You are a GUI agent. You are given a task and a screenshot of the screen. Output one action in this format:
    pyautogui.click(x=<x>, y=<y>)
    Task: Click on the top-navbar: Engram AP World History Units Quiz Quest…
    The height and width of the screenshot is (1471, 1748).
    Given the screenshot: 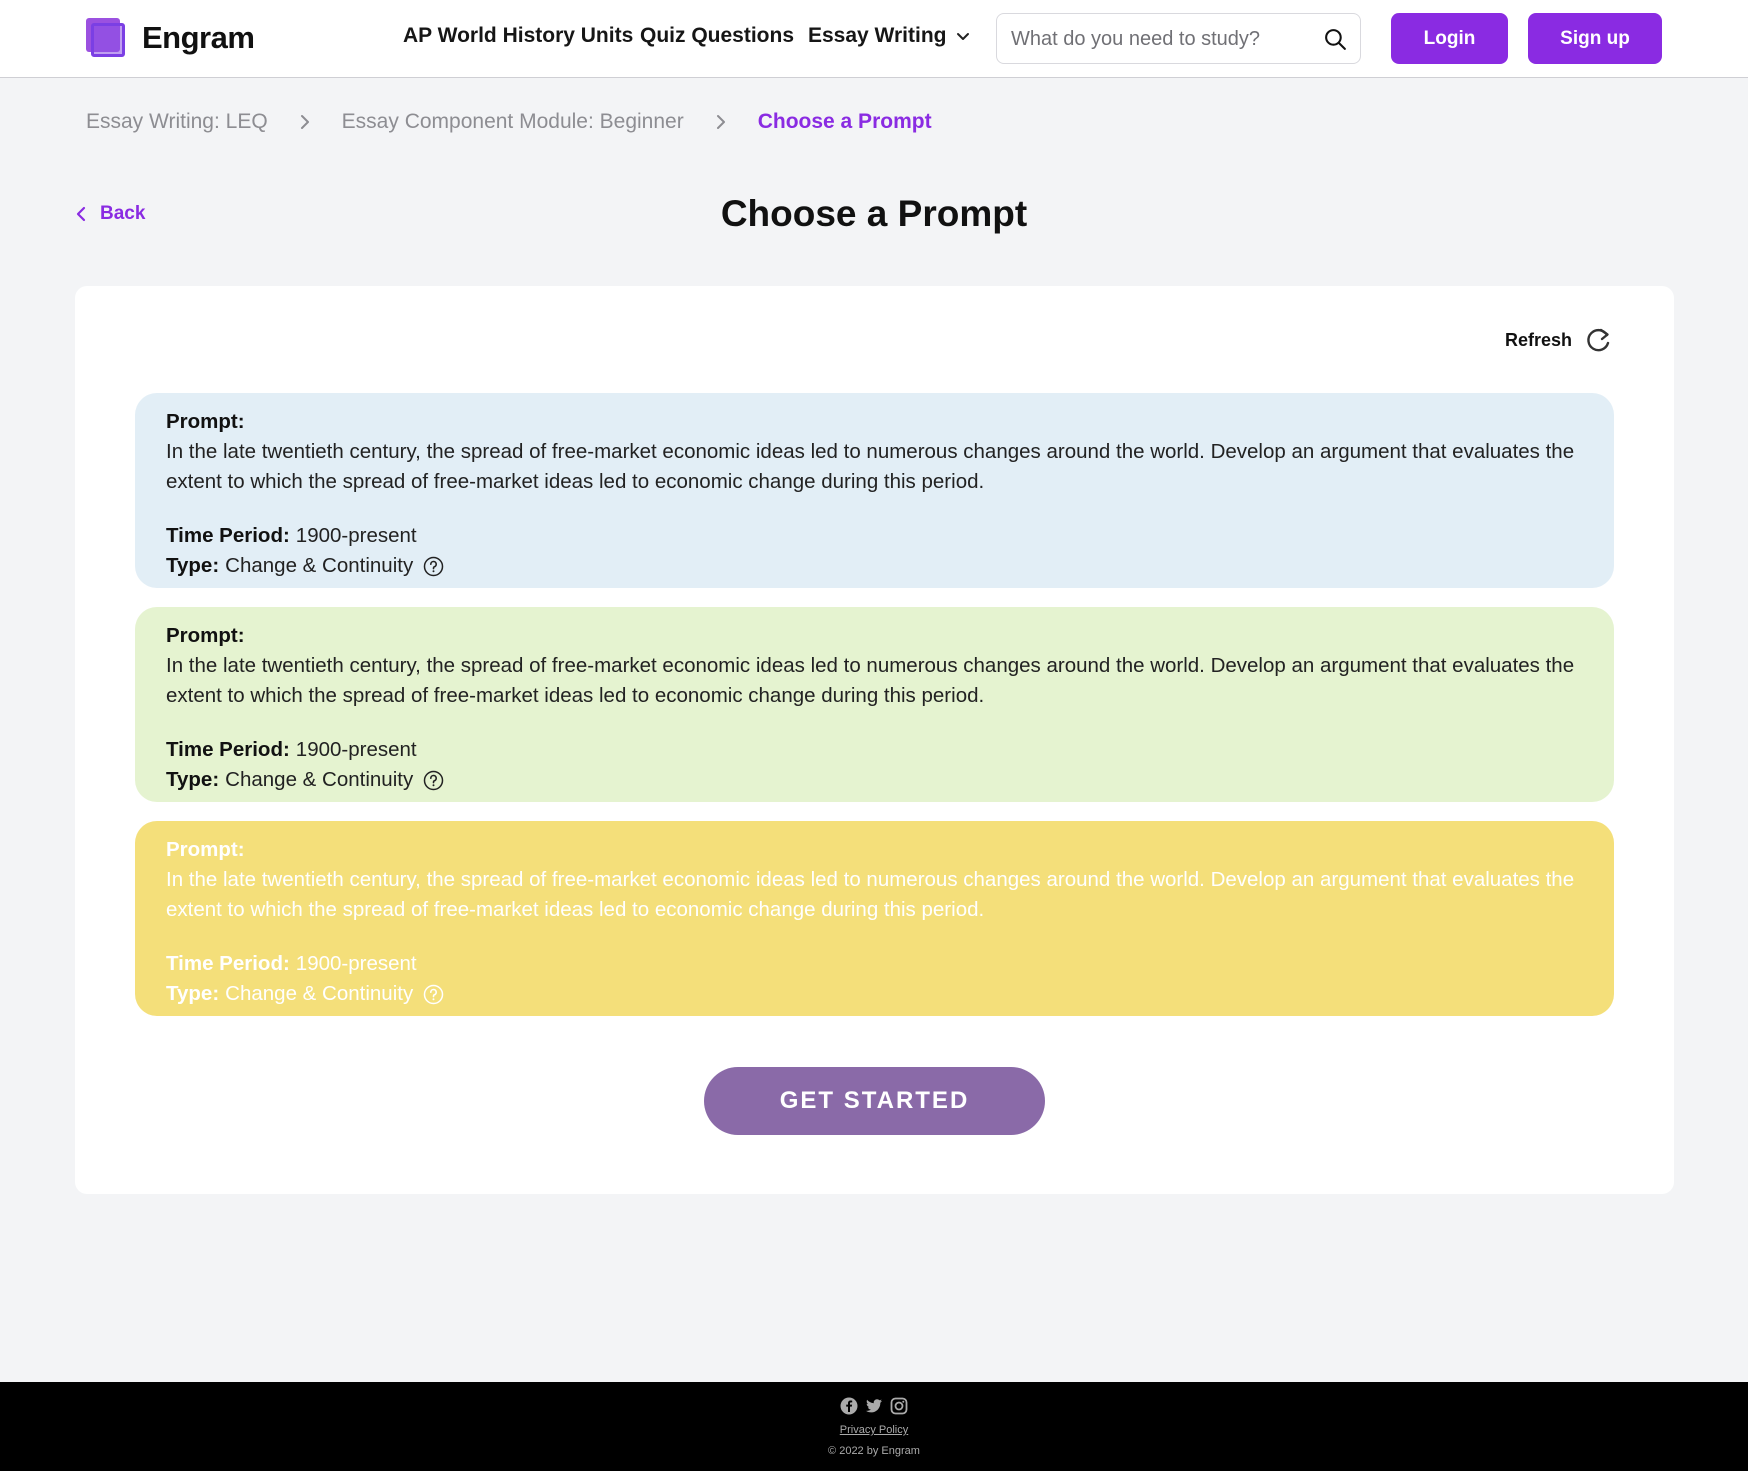 What is the action you would take?
    pyautogui.click(x=874, y=39)
    